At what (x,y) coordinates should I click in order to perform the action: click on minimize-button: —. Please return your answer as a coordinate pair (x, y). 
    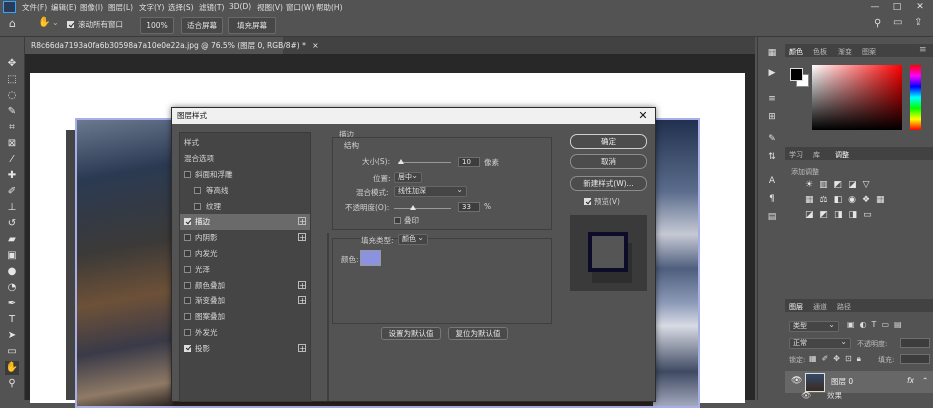
    Looking at the image, I should click on (875, 7).